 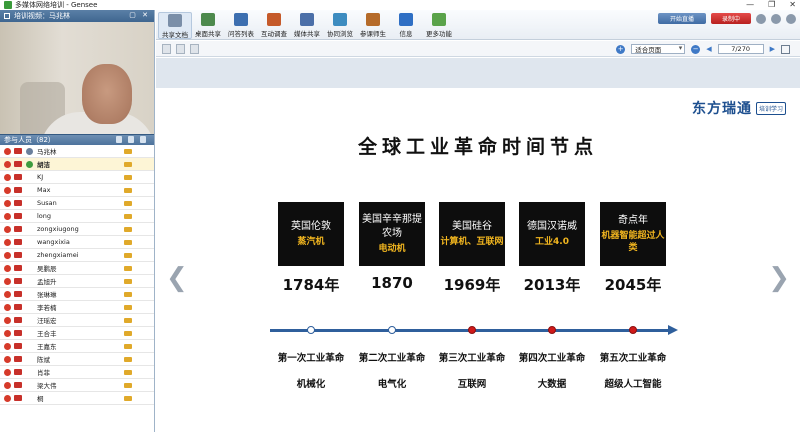 I want to click on prev-slide-icon: ❮, so click(x=177, y=278).